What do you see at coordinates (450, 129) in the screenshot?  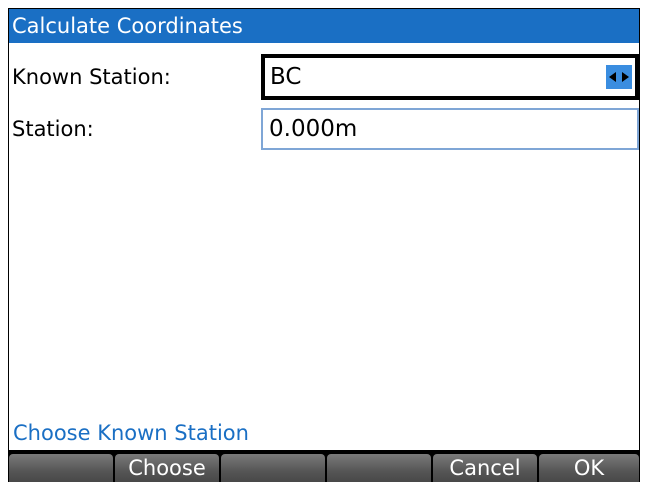 I see `station-input: 0.000m` at bounding box center [450, 129].